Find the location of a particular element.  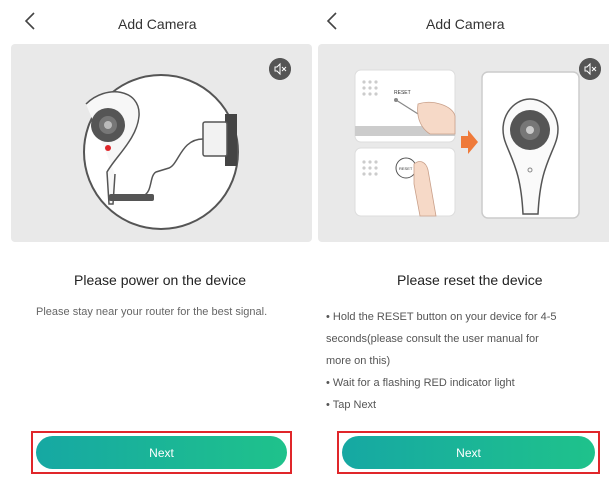

instruction-heading: Please reset the device is located at coordinates (470, 280).